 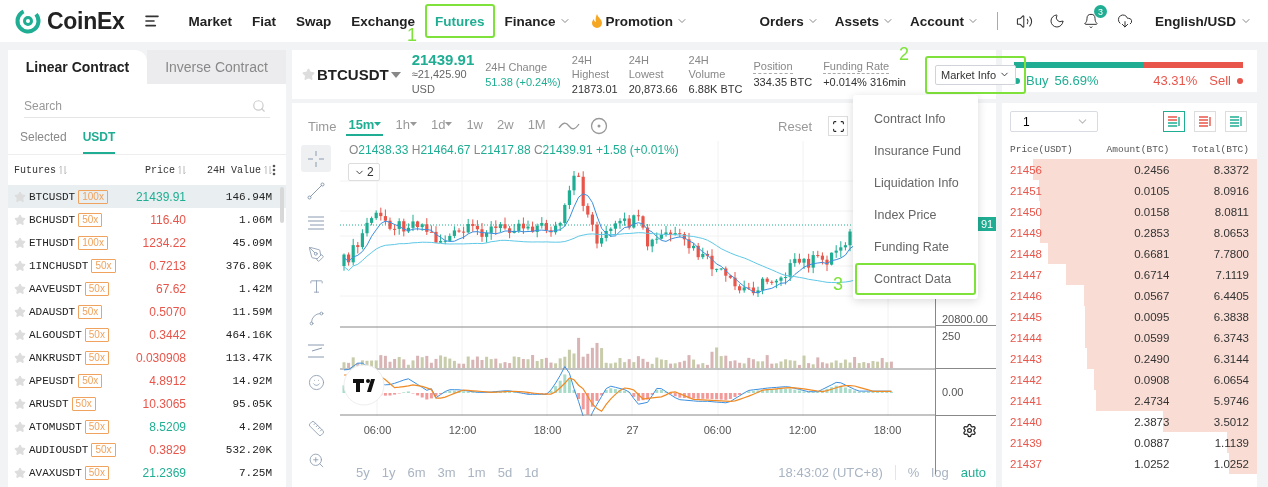 What do you see at coordinates (1240, 80) in the screenshot?
I see `sell-dot-icon` at bounding box center [1240, 80].